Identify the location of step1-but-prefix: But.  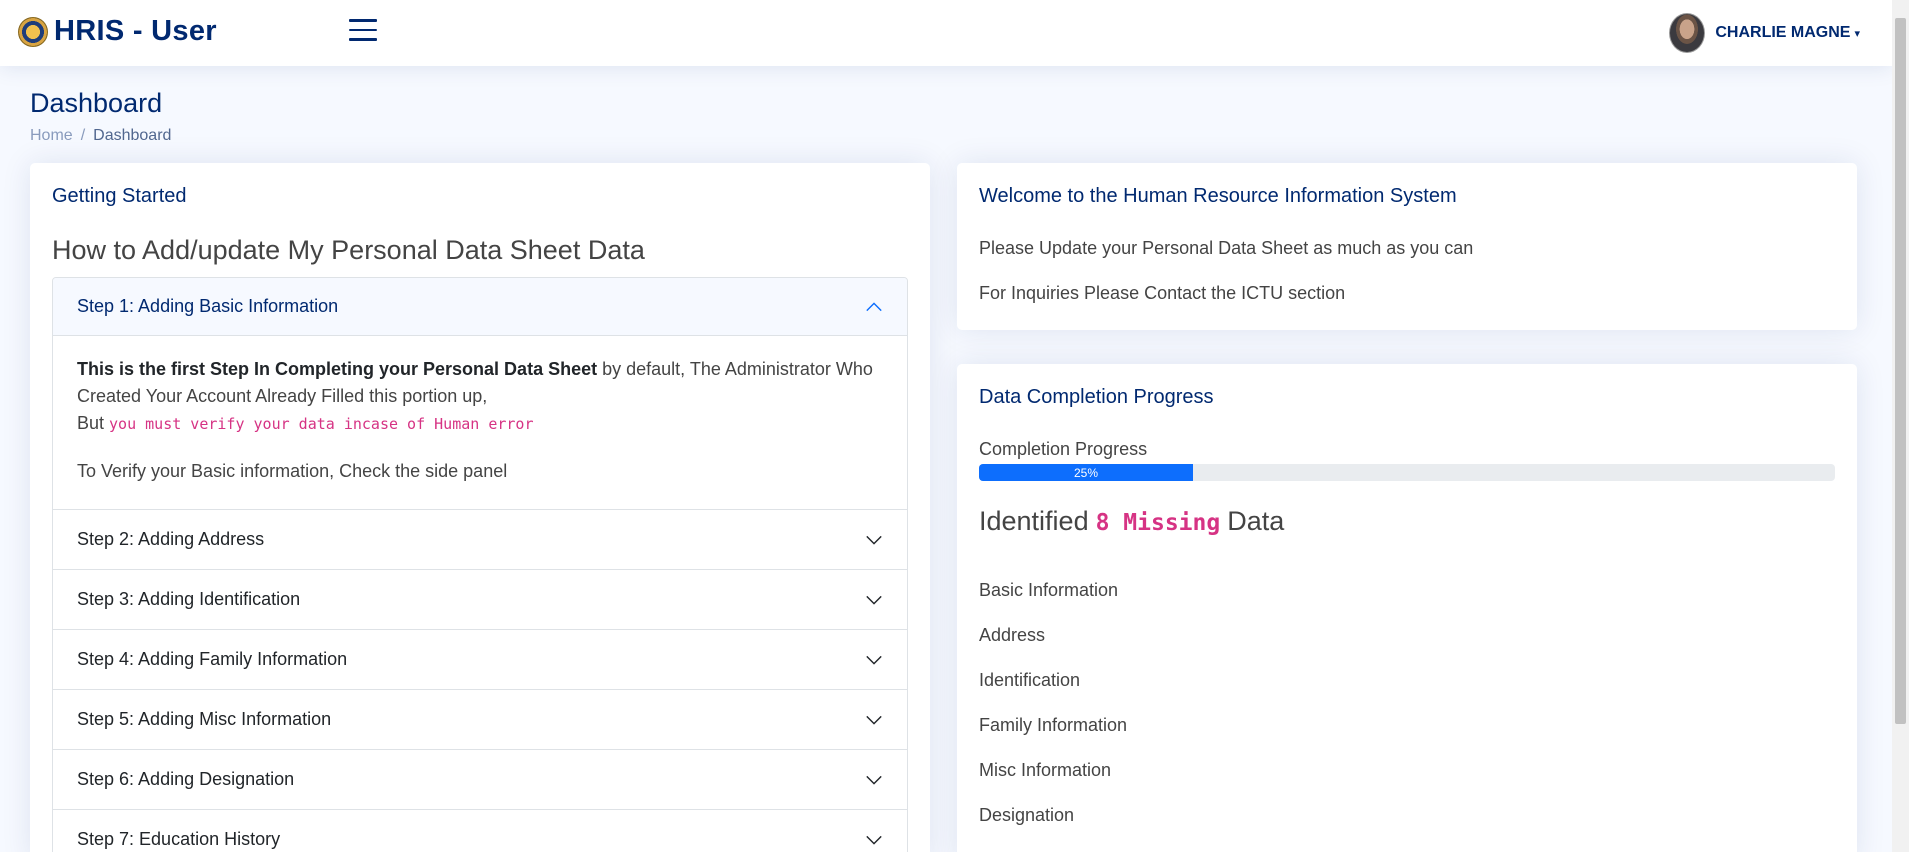
(93, 423).